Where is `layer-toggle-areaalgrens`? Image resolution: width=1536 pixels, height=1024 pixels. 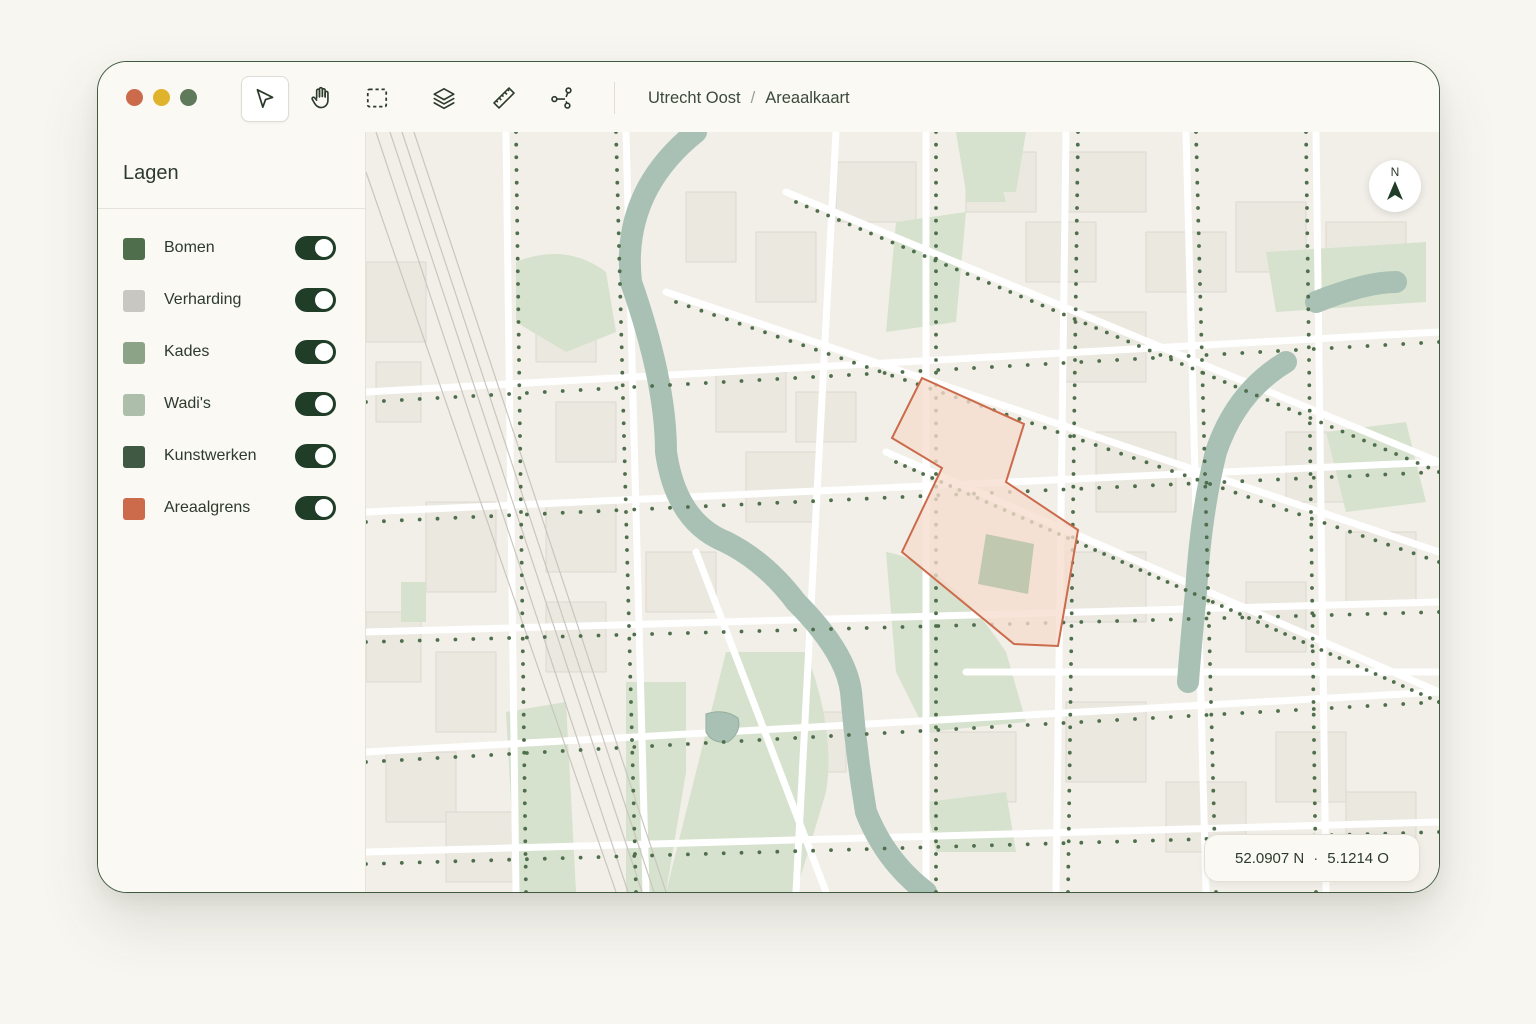
layer-toggle-areaalgrens is located at coordinates (315, 508).